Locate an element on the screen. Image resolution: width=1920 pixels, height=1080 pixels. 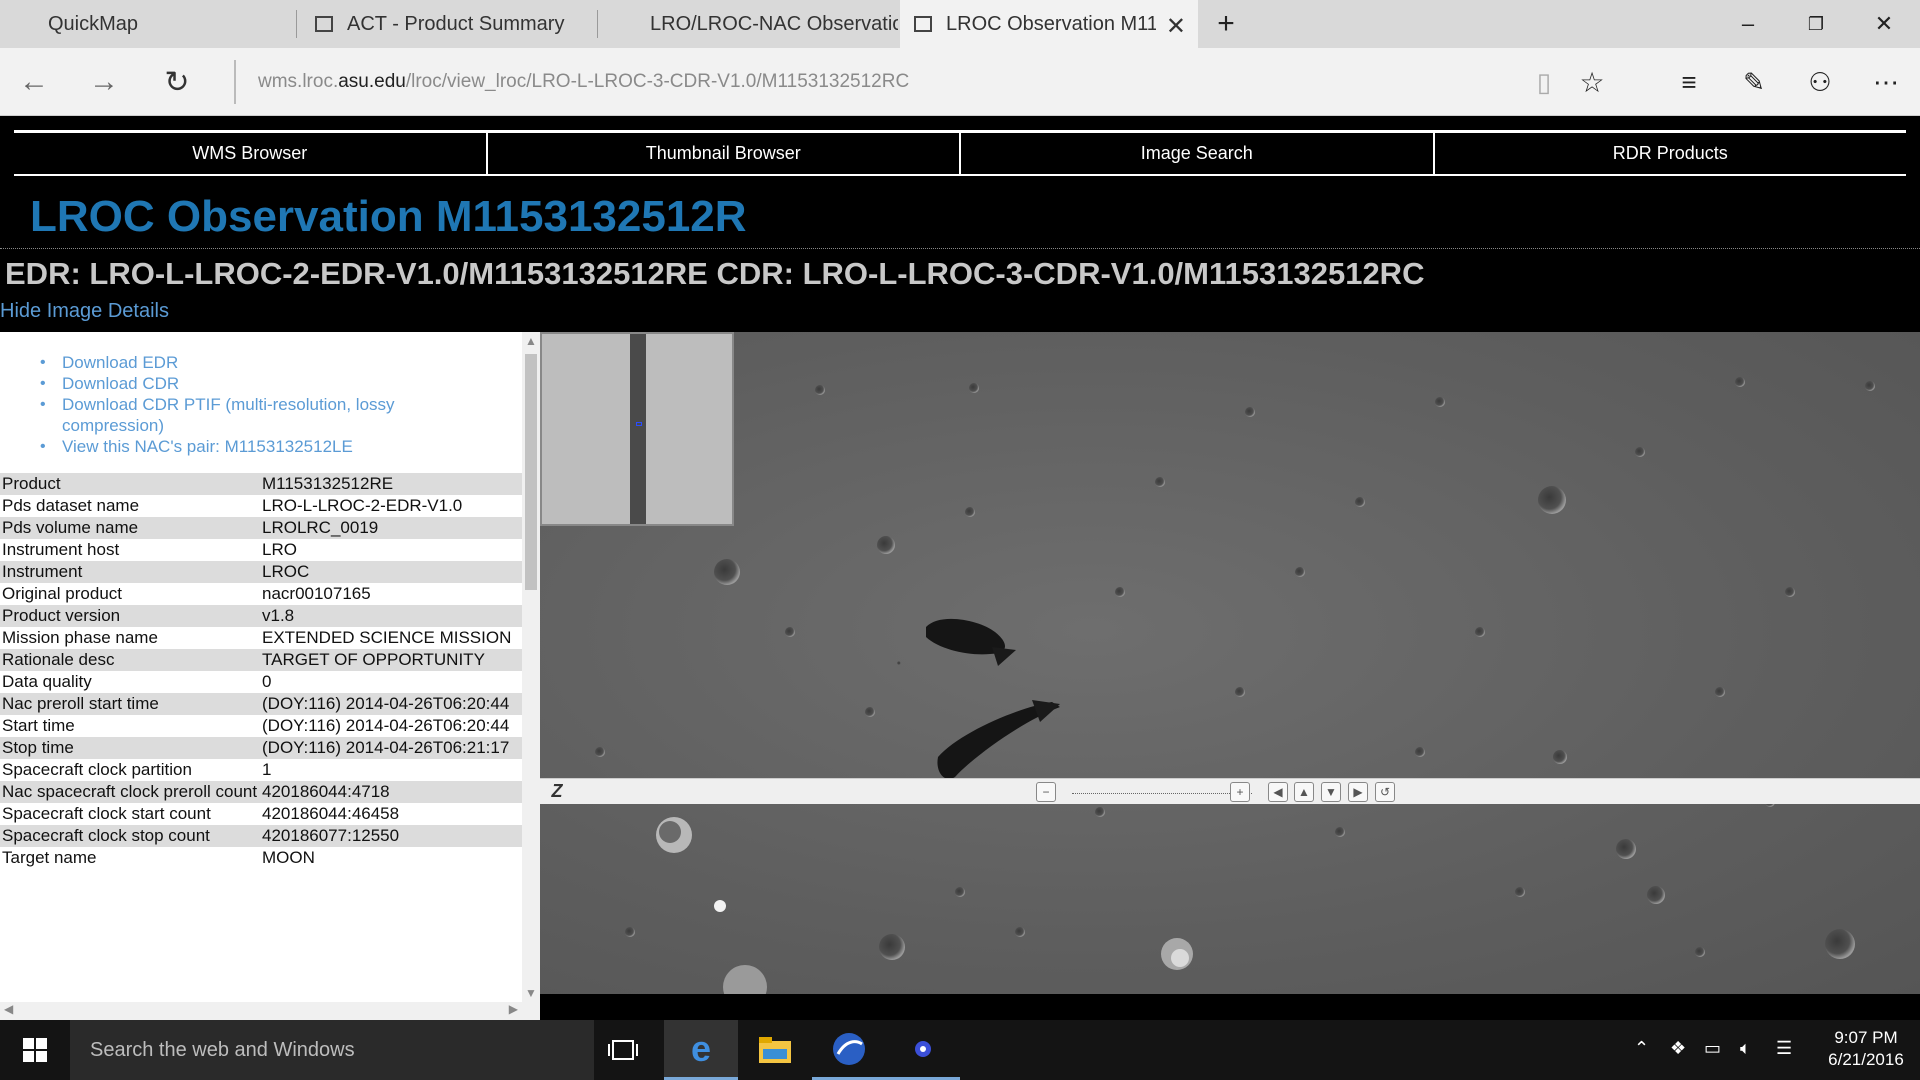
zoom-in-icon: + is located at coordinates (1240, 792).